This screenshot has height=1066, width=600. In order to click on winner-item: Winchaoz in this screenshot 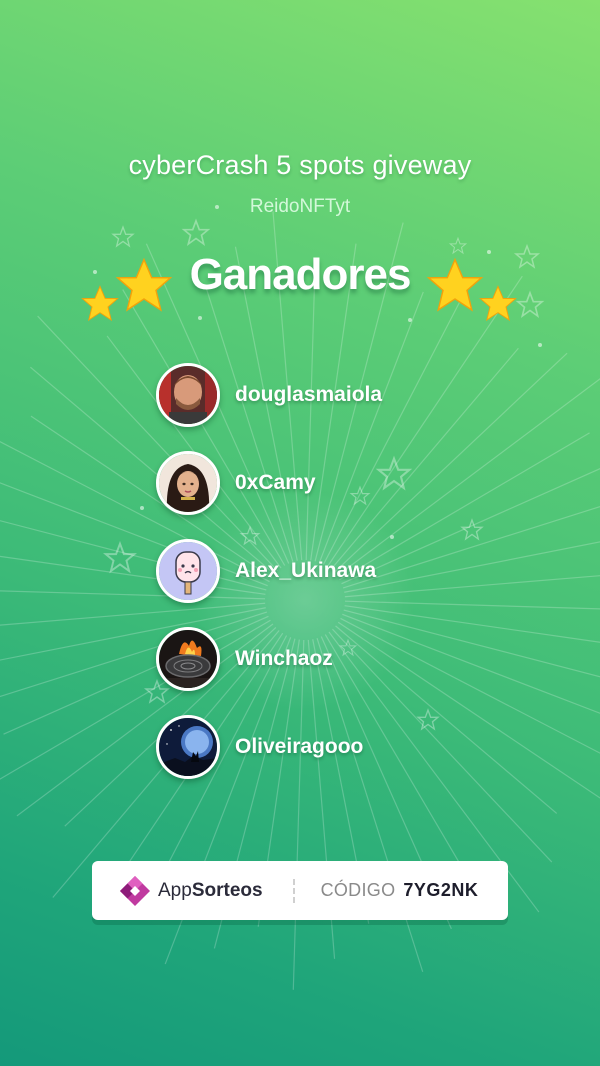, I will do `click(316, 659)`.